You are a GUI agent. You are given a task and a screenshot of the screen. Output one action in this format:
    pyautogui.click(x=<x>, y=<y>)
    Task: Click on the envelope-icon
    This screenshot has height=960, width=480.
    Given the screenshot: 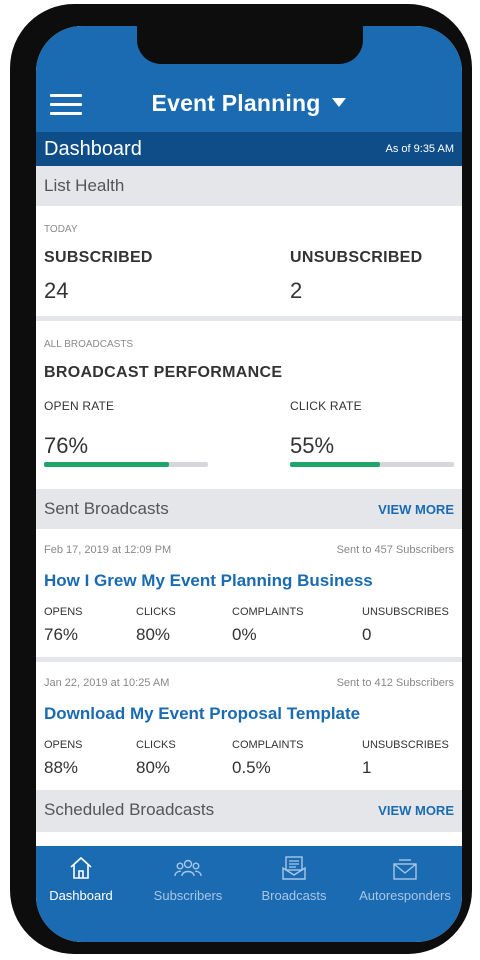 What is the action you would take?
    pyautogui.click(x=405, y=869)
    